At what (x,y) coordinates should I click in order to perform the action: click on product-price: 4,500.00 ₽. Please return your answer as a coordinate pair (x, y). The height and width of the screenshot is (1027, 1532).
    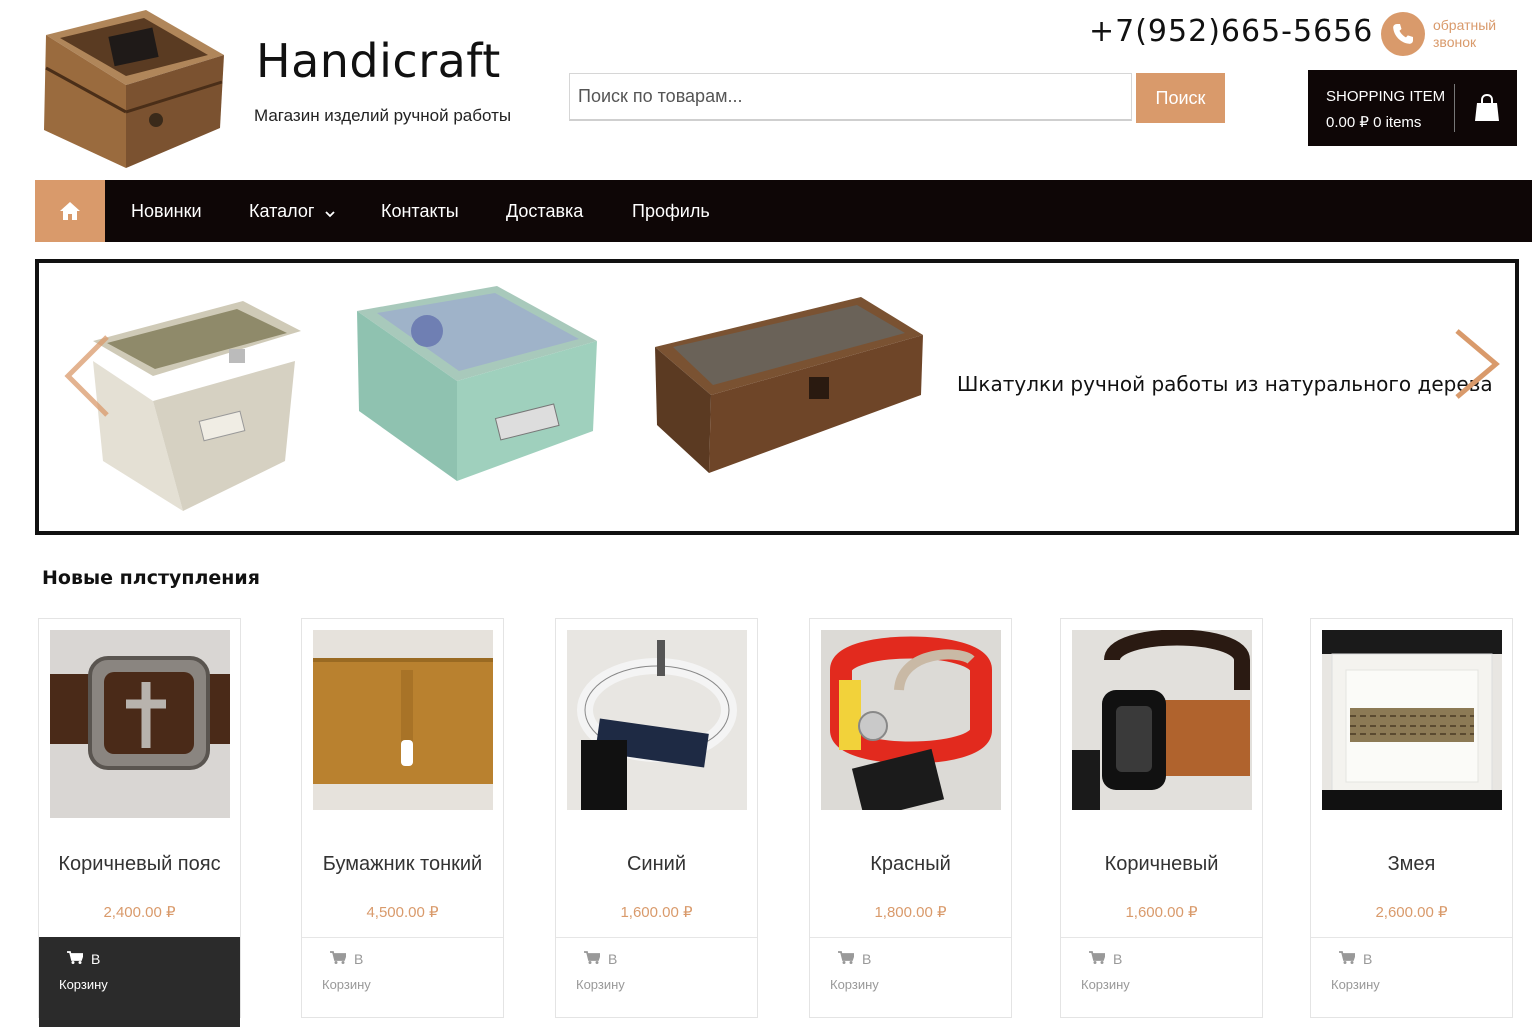
    Looking at the image, I should click on (402, 912).